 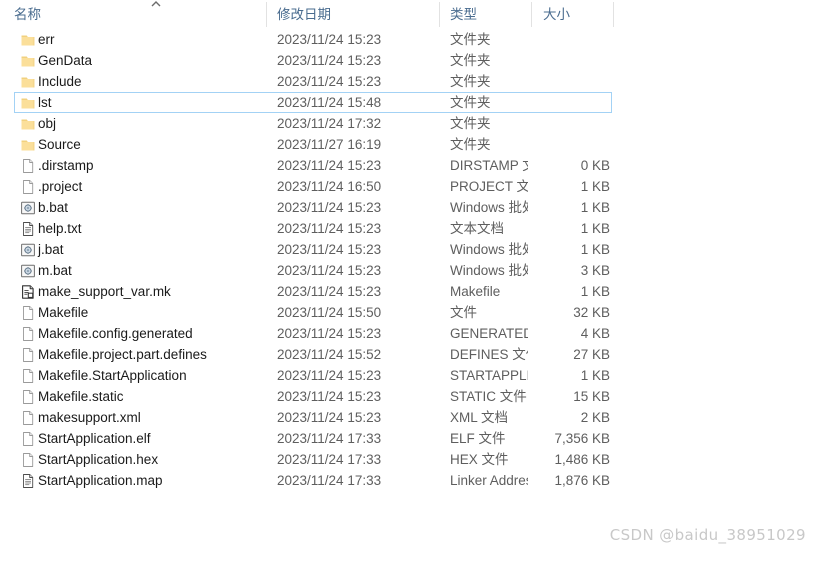 What do you see at coordinates (115, 333) in the screenshot?
I see `file-name: Makefile.config.generated` at bounding box center [115, 333].